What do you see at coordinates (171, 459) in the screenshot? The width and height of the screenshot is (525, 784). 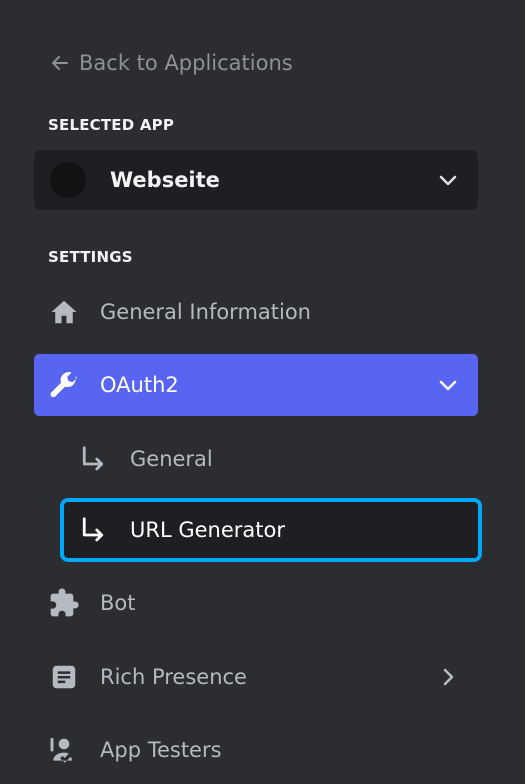 I see `sidebar-subitem-label: General` at bounding box center [171, 459].